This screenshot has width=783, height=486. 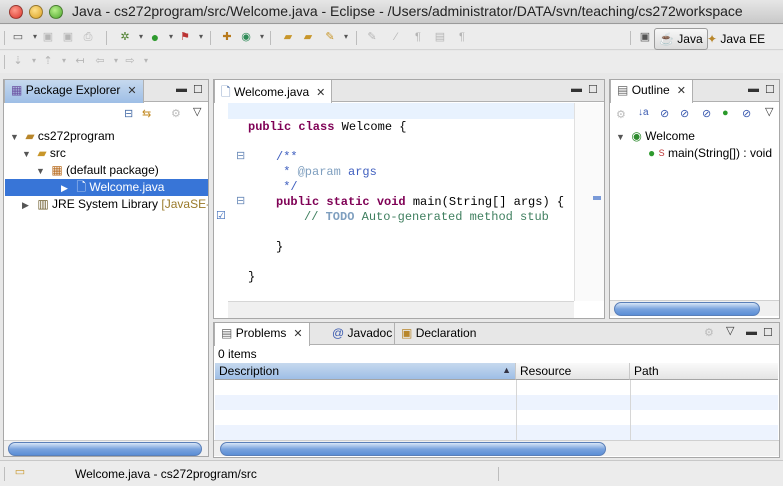 I want to click on tab-package-explorer: ▦ Package Explorer ✕, so click(x=74, y=91).